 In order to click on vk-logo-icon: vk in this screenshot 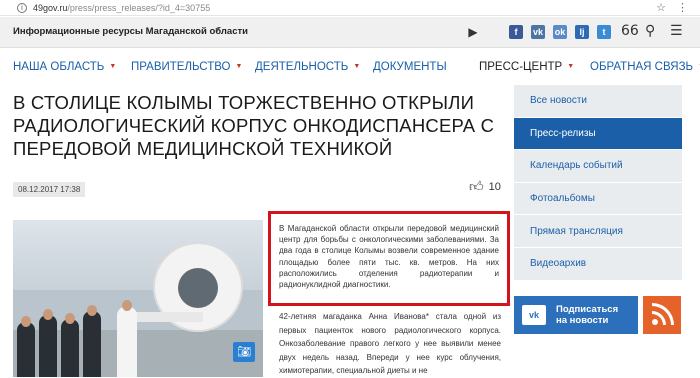, I will do `click(534, 315)`.